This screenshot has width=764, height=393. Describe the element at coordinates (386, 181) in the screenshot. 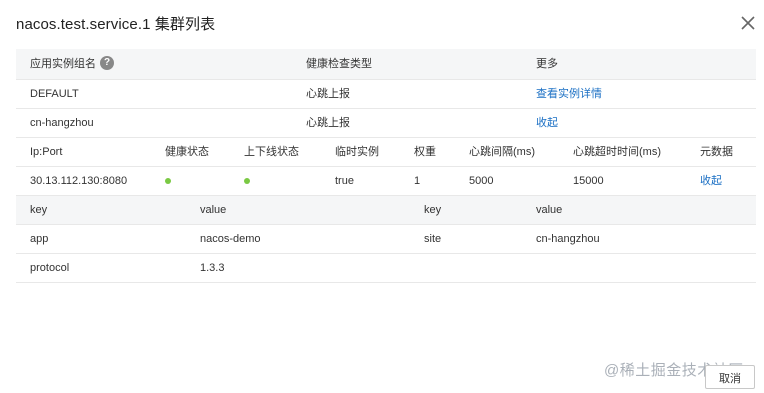

I see `table-row: 30.13.112.130:8080 true 1 5000 15000 收起` at that location.